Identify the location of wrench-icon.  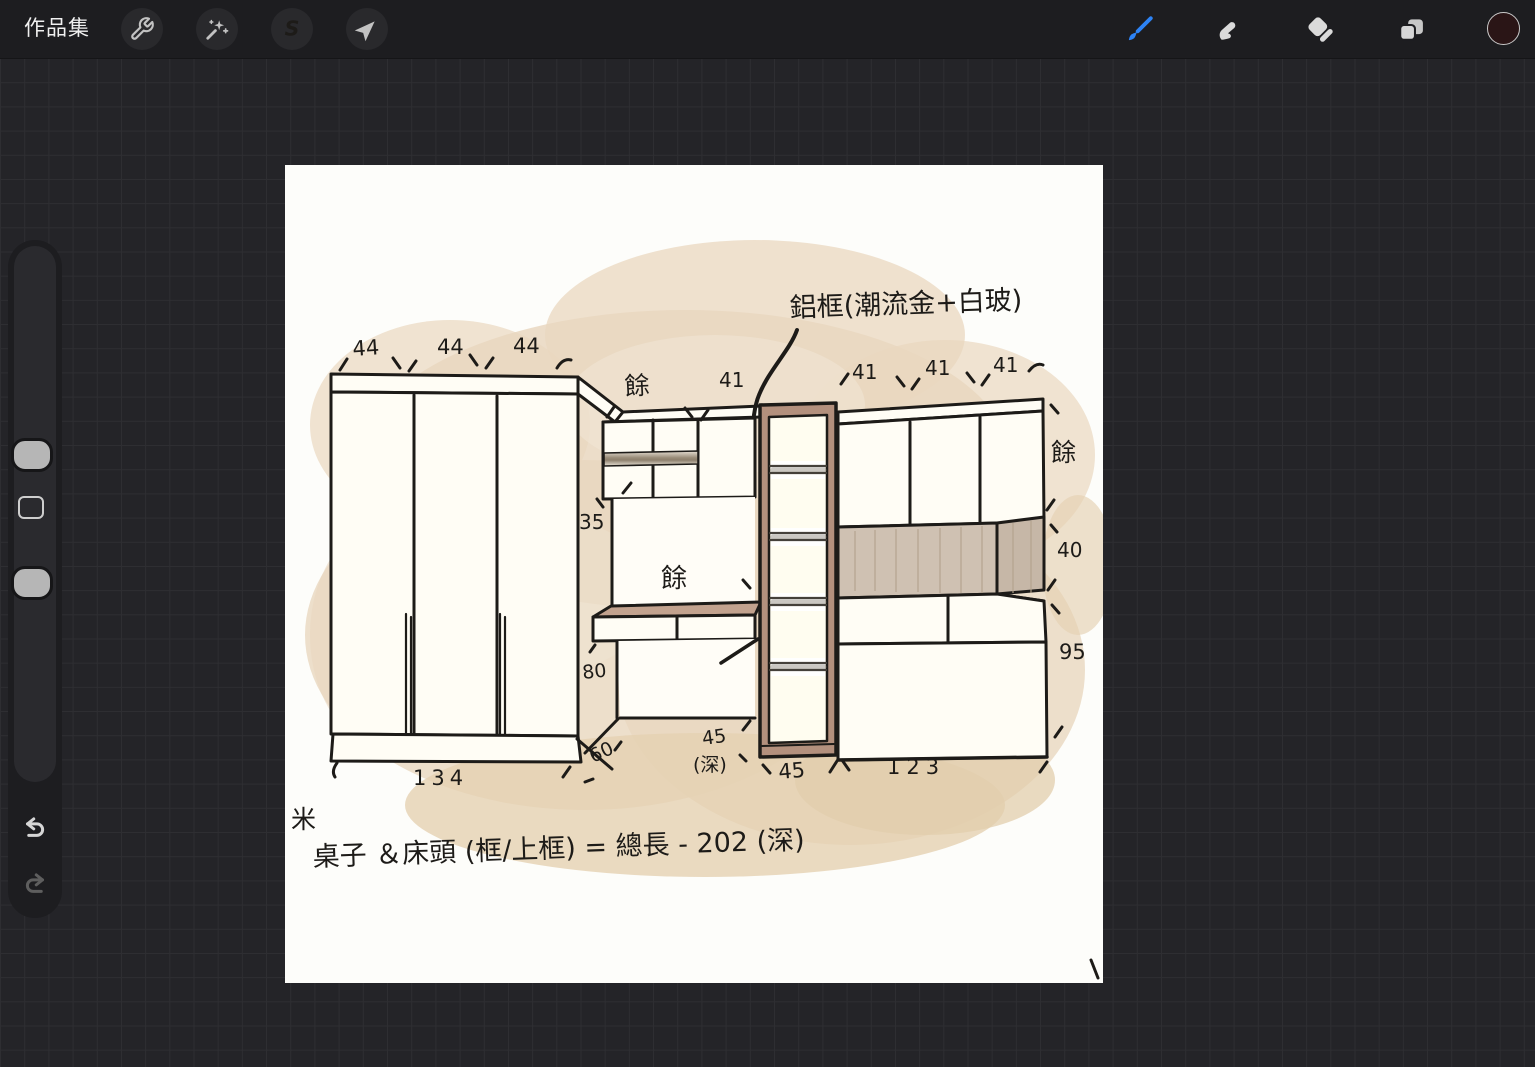
(142, 28).